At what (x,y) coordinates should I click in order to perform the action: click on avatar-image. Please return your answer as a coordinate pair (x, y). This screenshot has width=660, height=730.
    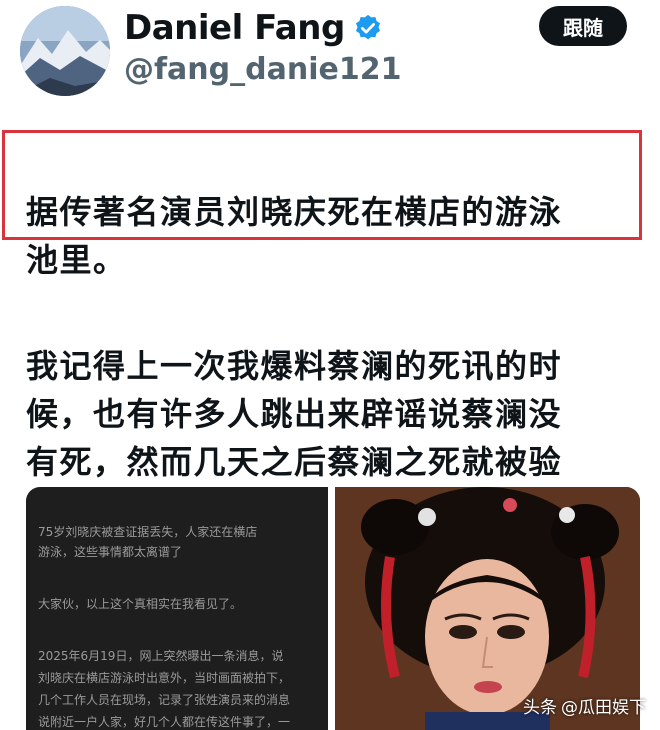
    Looking at the image, I should click on (65, 51).